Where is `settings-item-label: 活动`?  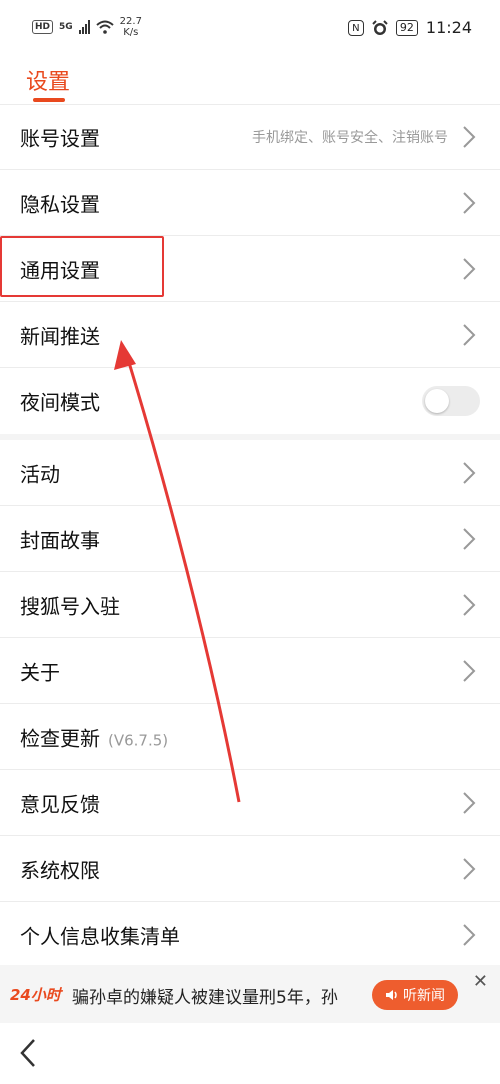 settings-item-label: 活动 is located at coordinates (40, 474).